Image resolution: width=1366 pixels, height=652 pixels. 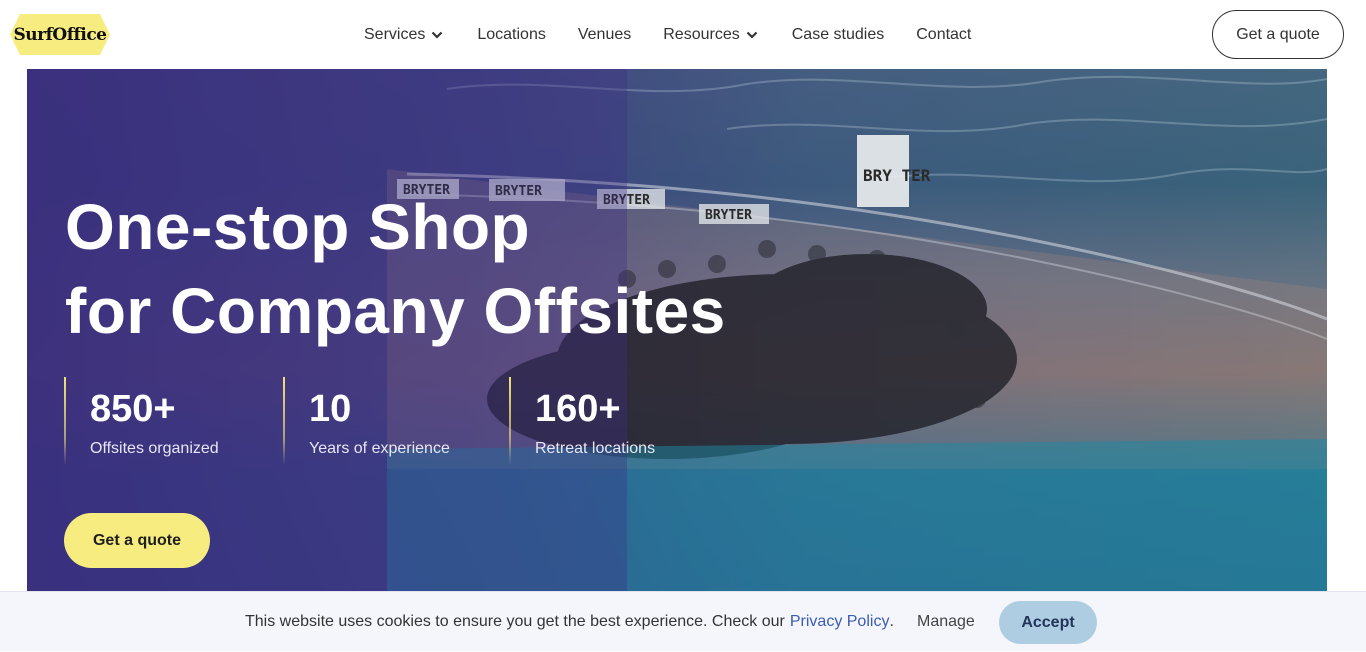 I want to click on nav-item-label: Case studies, so click(x=838, y=34).